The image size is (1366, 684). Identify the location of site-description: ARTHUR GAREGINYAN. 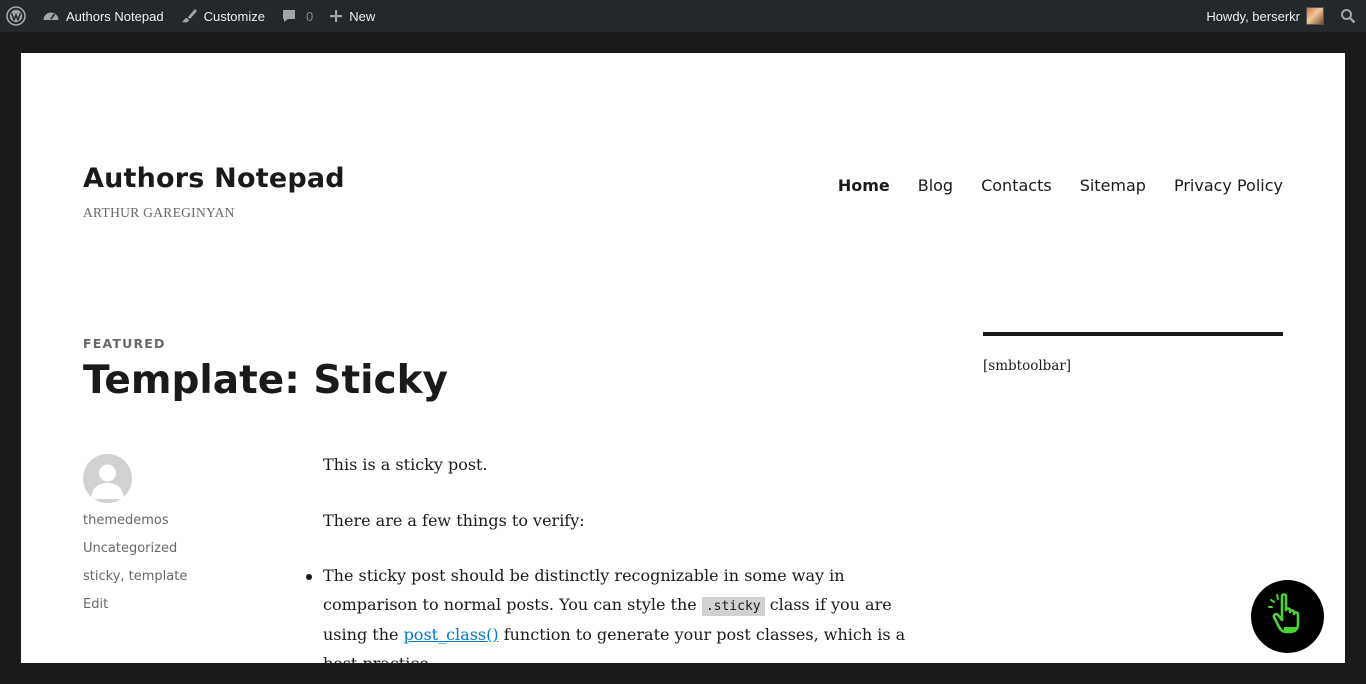
(159, 212).